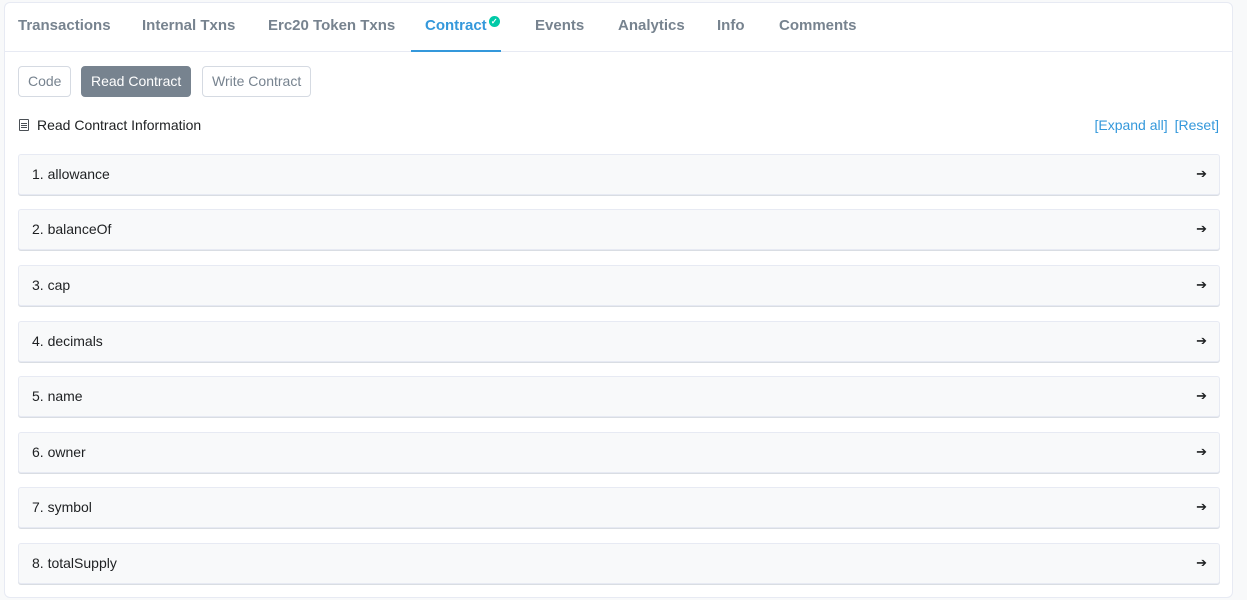 The height and width of the screenshot is (600, 1247). What do you see at coordinates (1197, 125) in the screenshot?
I see `reset-link: [Reset]` at bounding box center [1197, 125].